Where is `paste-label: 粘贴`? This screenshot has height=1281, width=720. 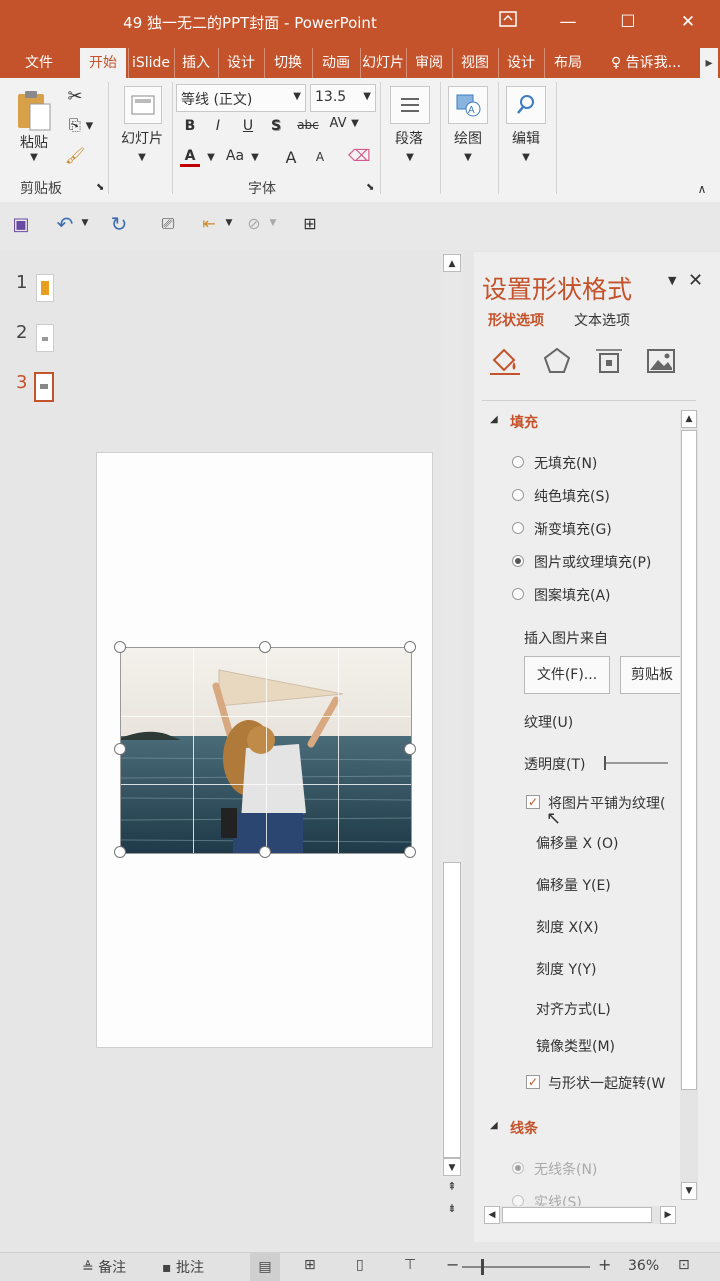
paste-label: 粘贴 is located at coordinates (34, 142).